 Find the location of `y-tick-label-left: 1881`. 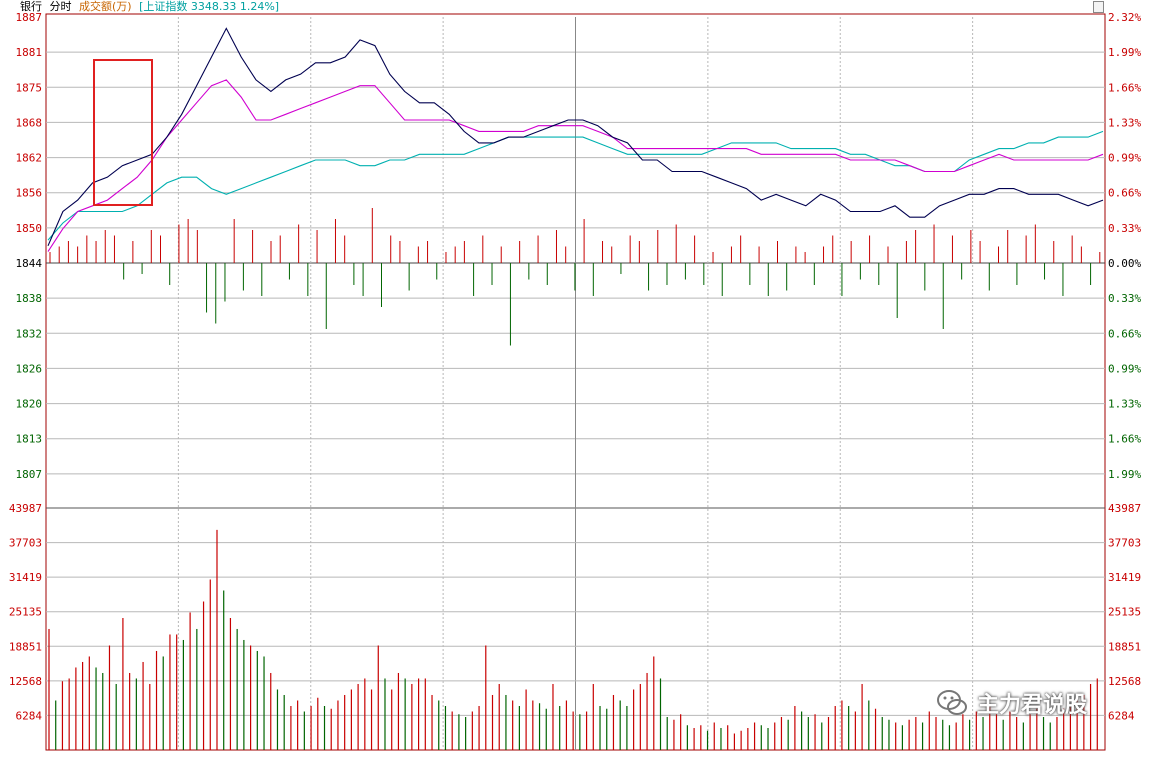

y-tick-label-left: 1881 is located at coordinates (29, 52).